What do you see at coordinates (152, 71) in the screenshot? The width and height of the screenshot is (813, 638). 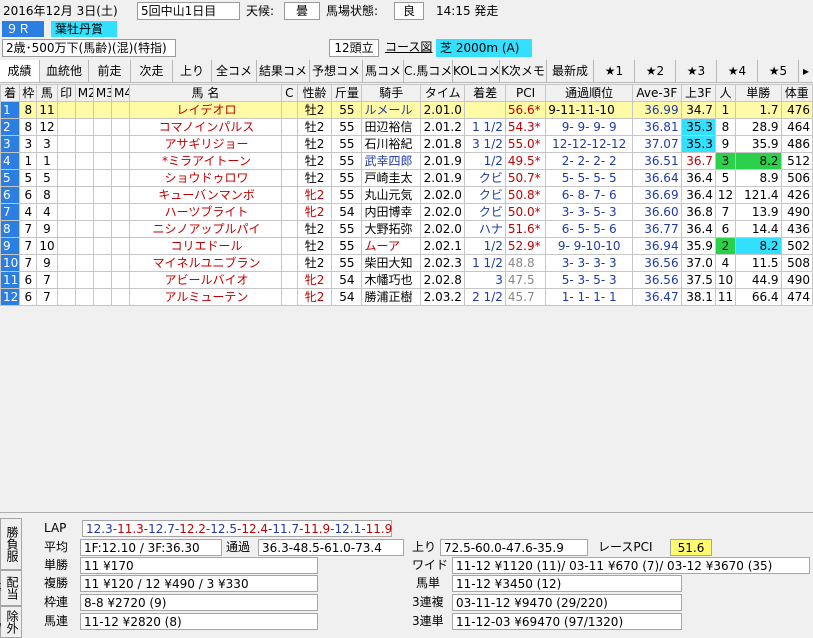 I see `tab-next-run: 次走` at bounding box center [152, 71].